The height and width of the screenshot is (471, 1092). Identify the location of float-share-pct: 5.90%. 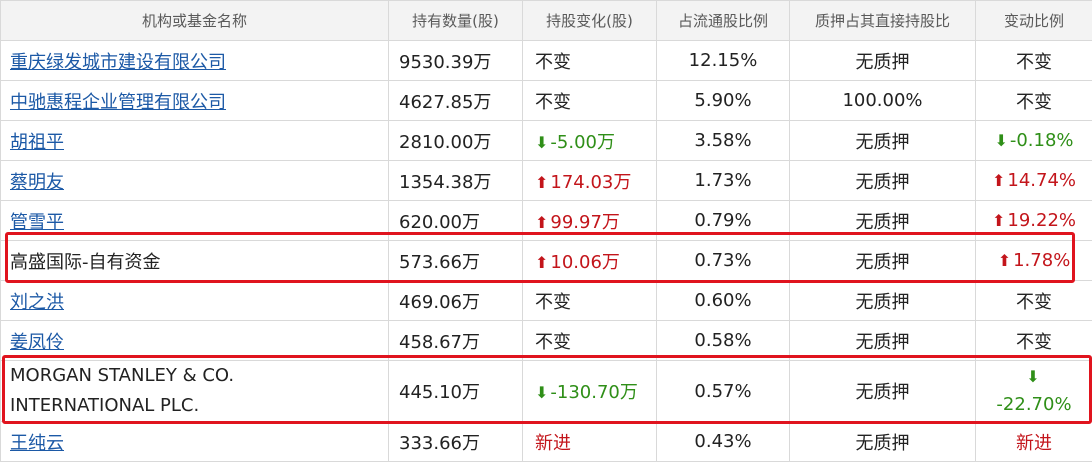
(723, 100).